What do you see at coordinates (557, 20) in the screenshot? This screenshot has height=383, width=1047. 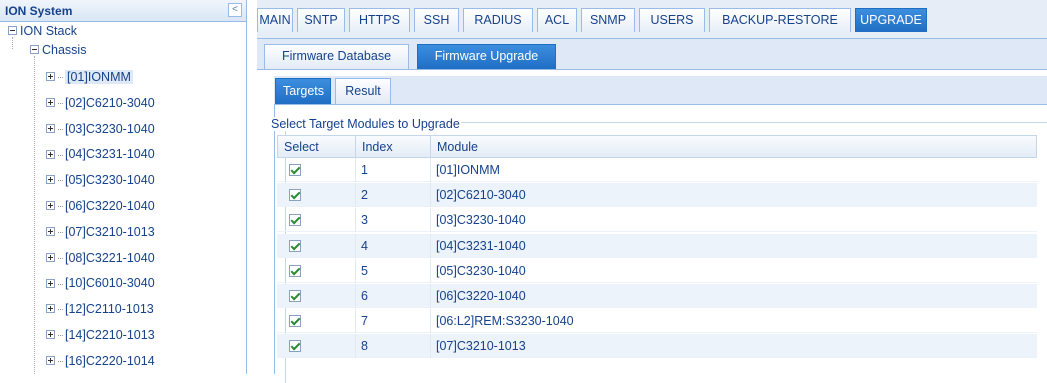 I see `tab-acl: ACL` at bounding box center [557, 20].